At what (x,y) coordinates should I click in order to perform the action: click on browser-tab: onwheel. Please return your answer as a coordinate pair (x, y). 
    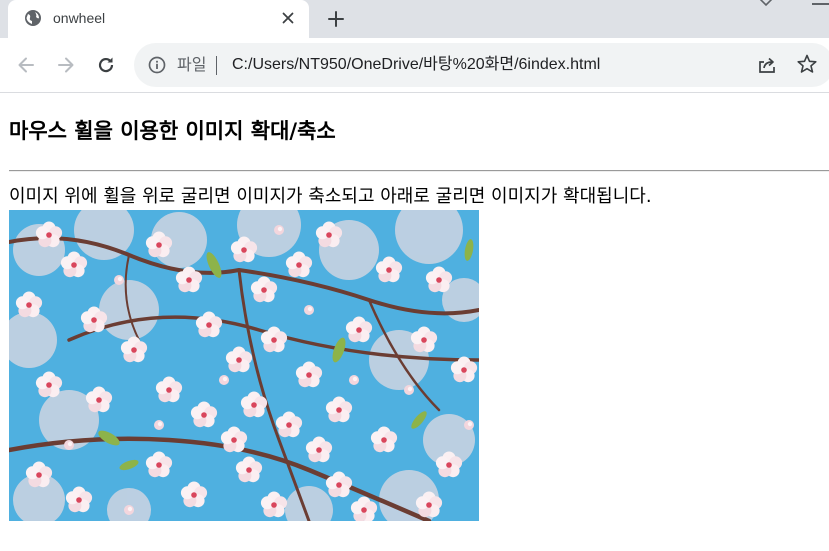
    Looking at the image, I should click on (158, 19).